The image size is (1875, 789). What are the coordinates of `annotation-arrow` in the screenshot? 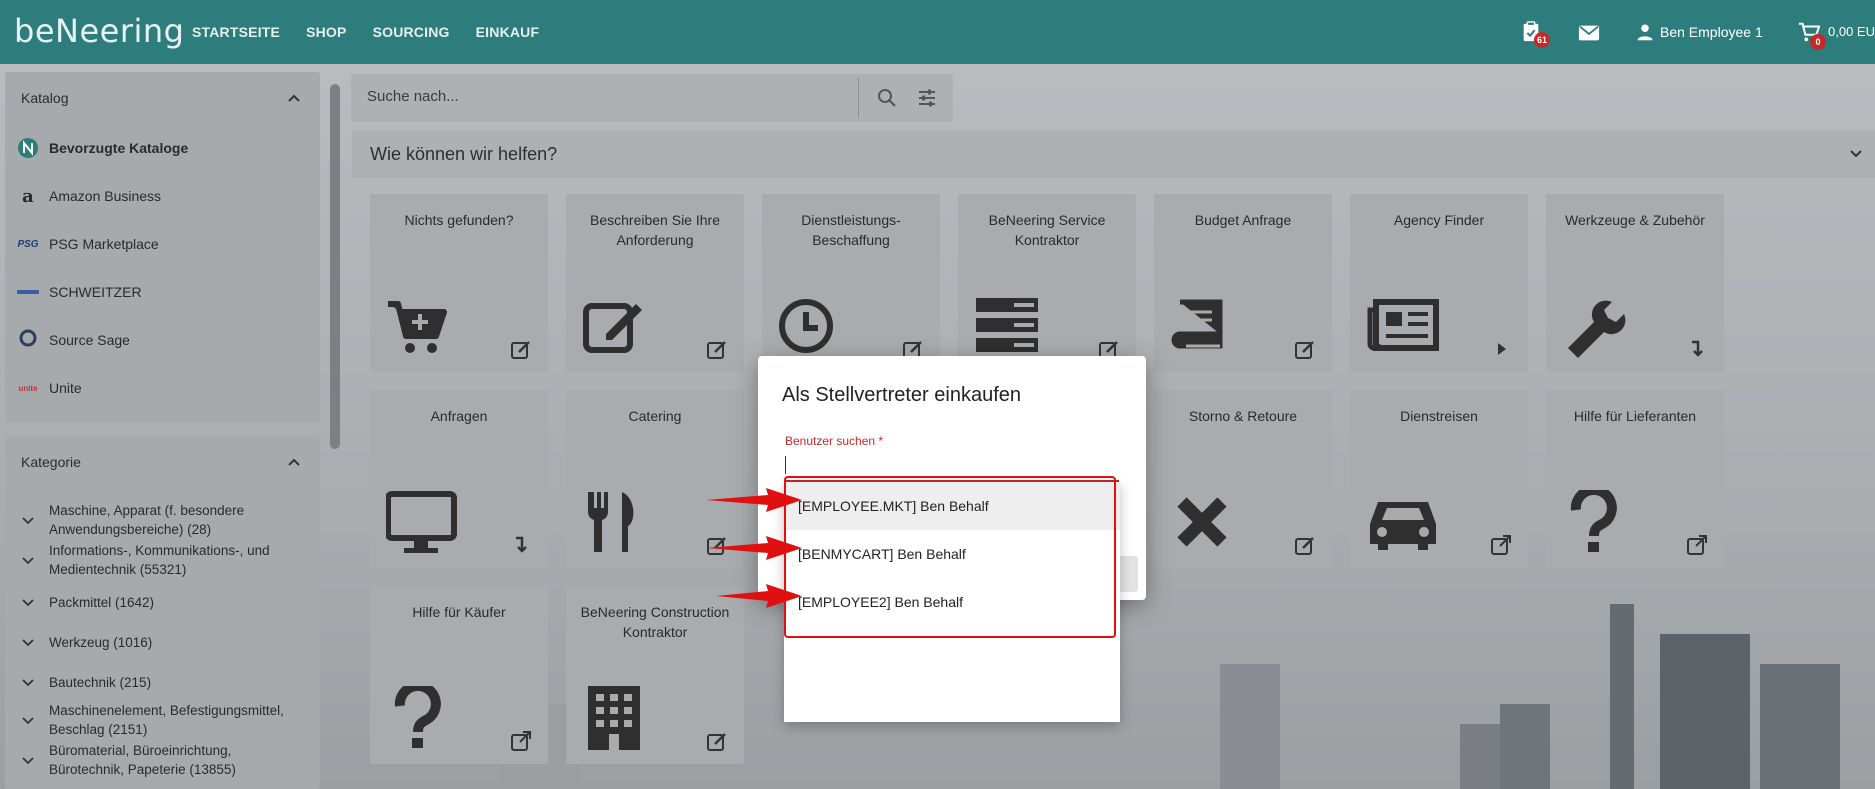 It's located at (759, 596).